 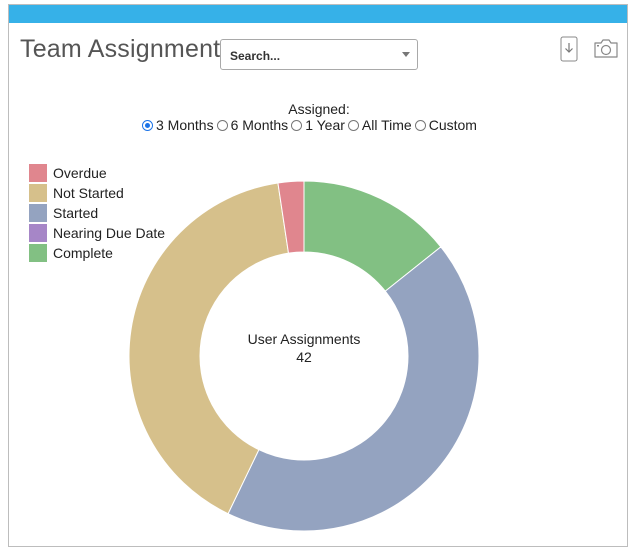 I want to click on donut-center-title: User Assignments, so click(x=304, y=339).